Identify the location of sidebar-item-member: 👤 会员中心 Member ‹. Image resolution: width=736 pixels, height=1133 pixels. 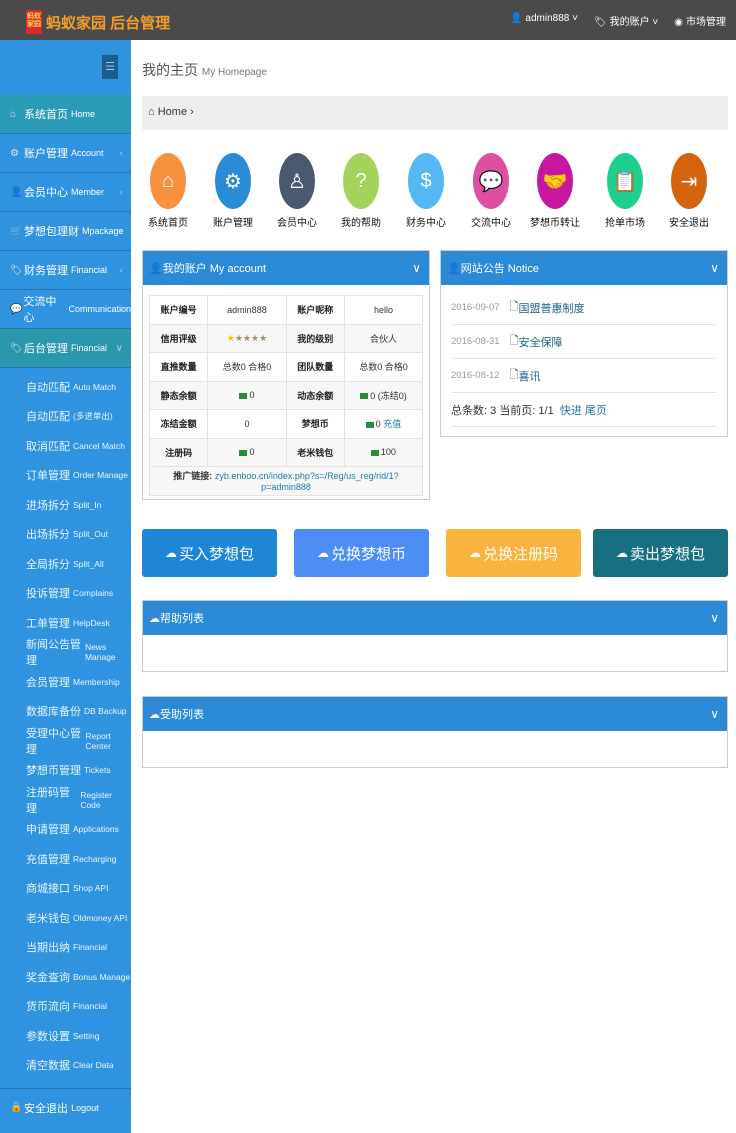
(65, 192).